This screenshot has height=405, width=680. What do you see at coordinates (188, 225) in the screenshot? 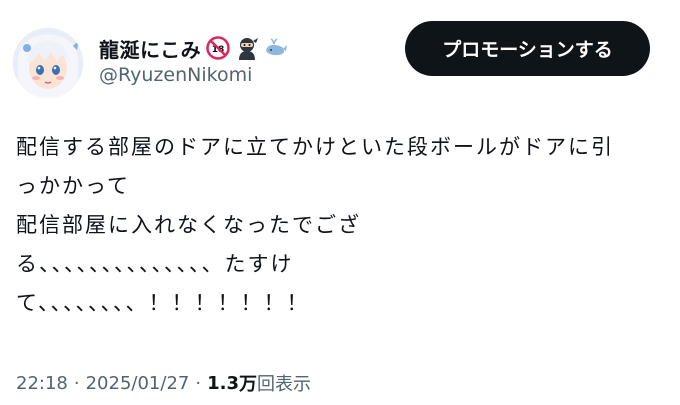
I see `tweet-line: 配信部屋に入れなくなったでござ` at bounding box center [188, 225].